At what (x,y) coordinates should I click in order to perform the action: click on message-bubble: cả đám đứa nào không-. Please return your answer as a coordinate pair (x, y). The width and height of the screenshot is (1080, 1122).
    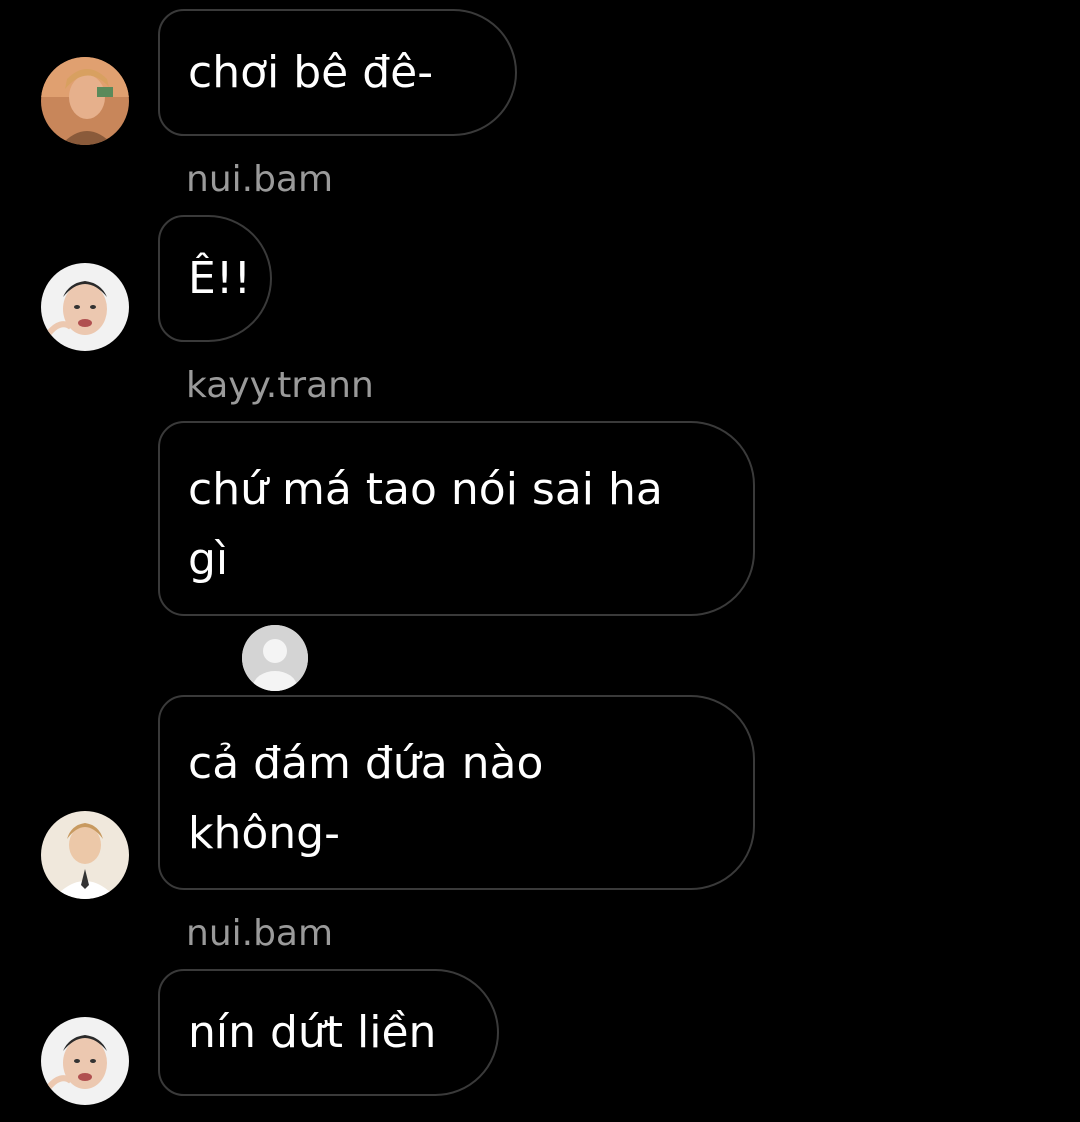
    Looking at the image, I should click on (456, 792).